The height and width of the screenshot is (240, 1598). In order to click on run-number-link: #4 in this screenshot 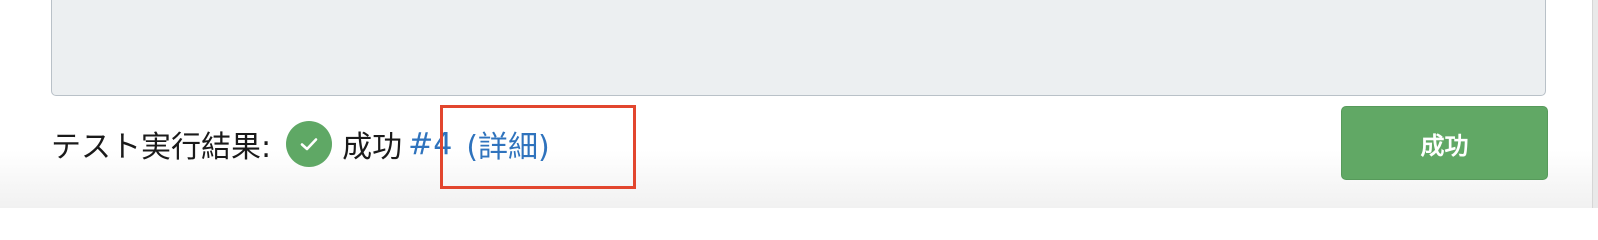, I will do `click(430, 144)`.